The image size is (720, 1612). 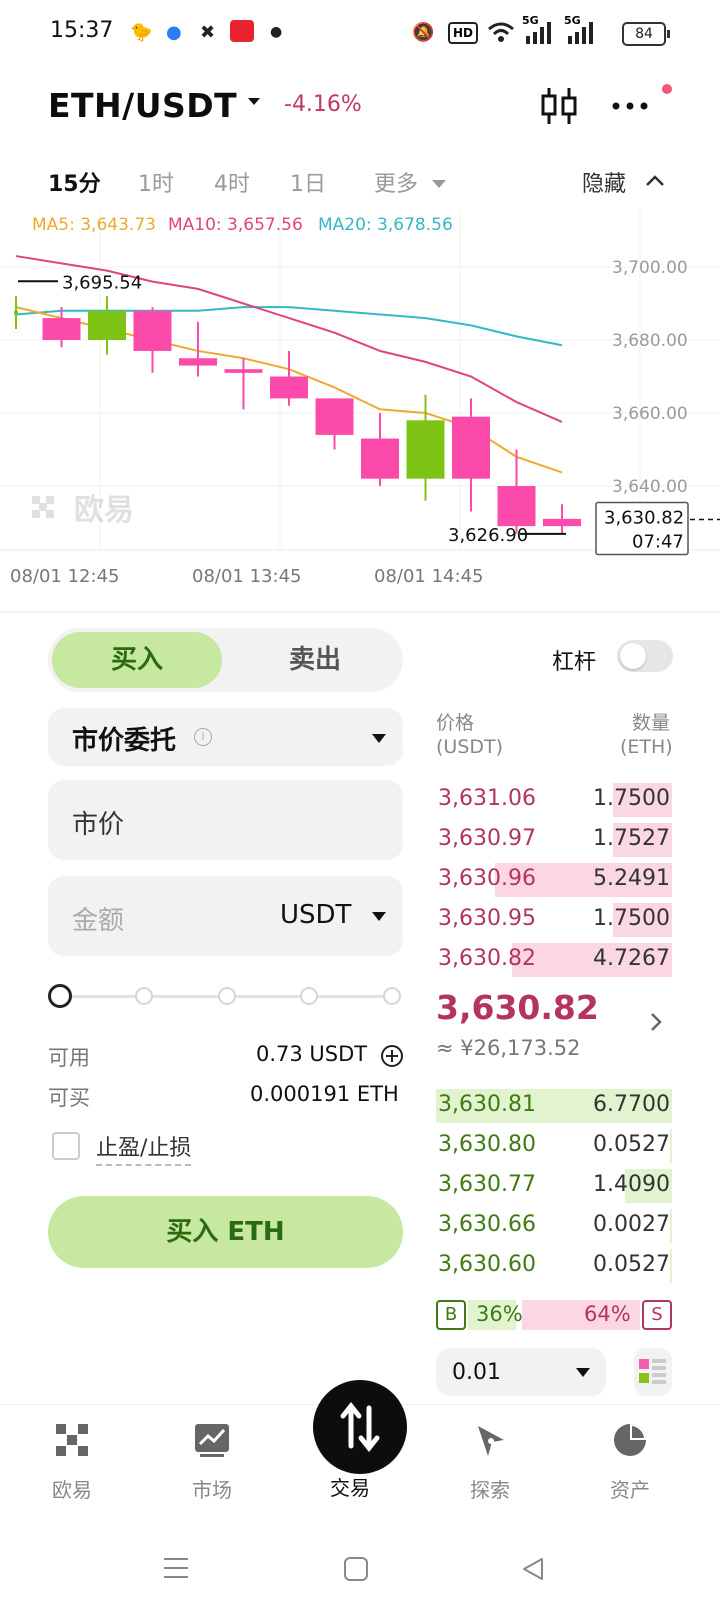 I want to click on trade-fab, so click(x=360, y=1427).